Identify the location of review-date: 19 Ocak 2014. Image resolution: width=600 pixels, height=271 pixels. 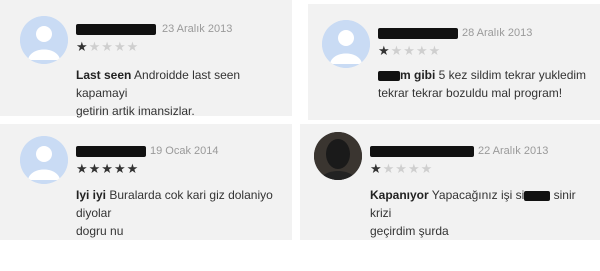
(184, 151).